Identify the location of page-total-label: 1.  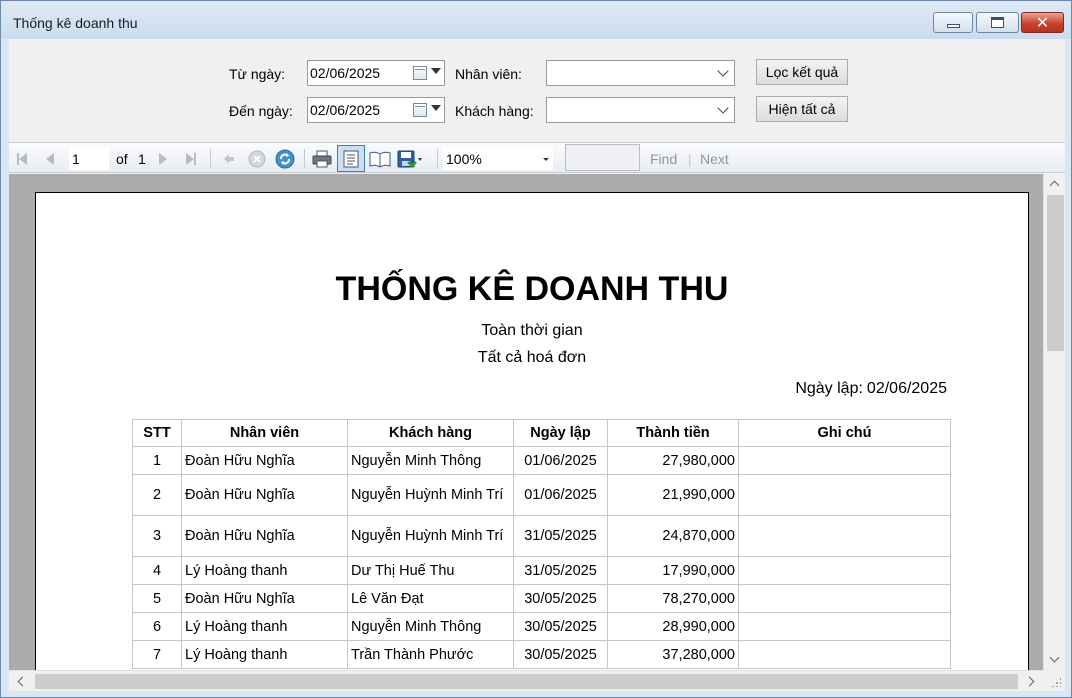
(142, 159).